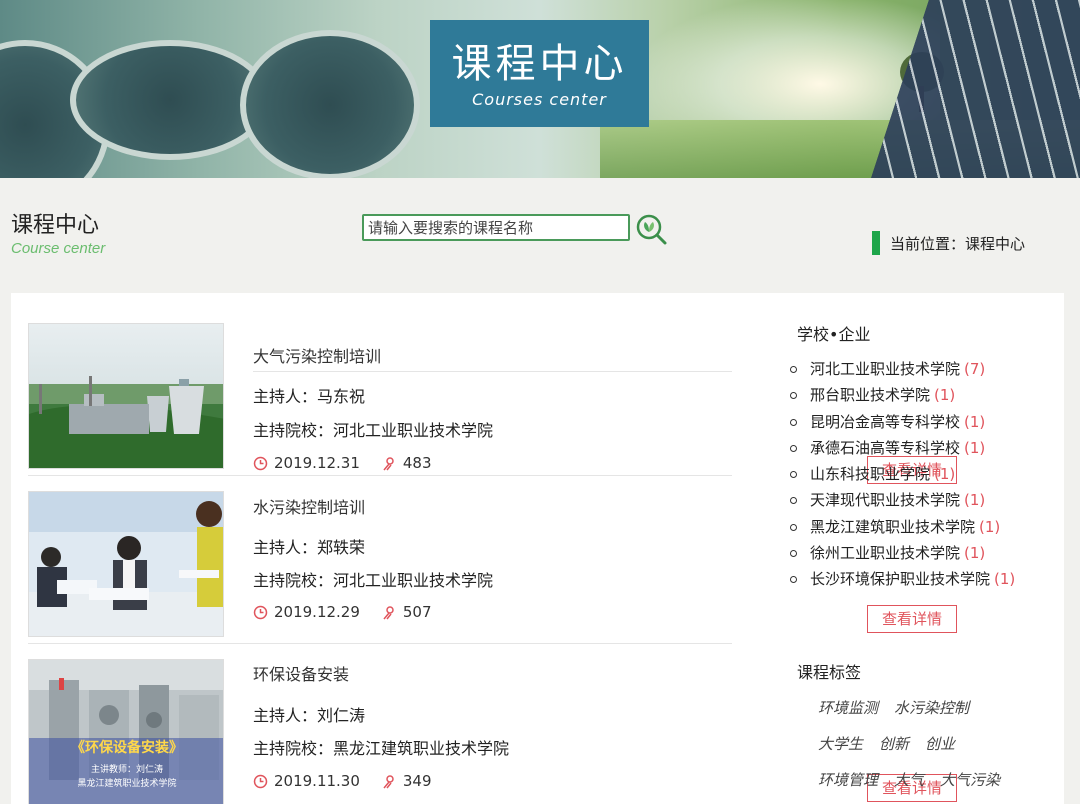 This screenshot has height=804, width=1080. I want to click on search-input, so click(496, 227).